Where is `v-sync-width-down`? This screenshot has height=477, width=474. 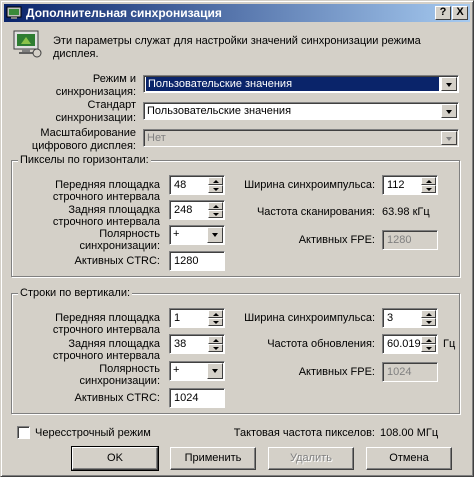
v-sync-width-down is located at coordinates (428, 322).